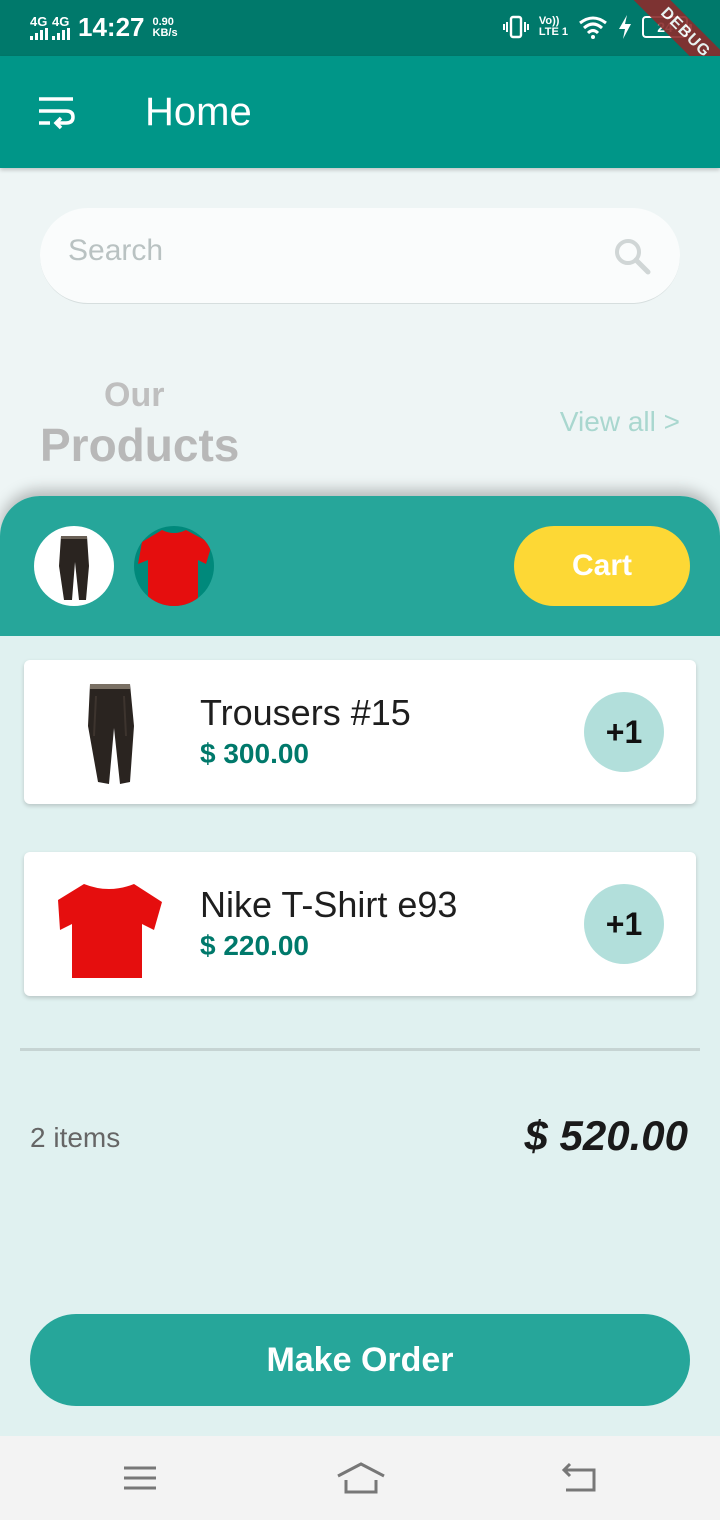  What do you see at coordinates (163, 21) in the screenshot?
I see `speed-value: 0.90` at bounding box center [163, 21].